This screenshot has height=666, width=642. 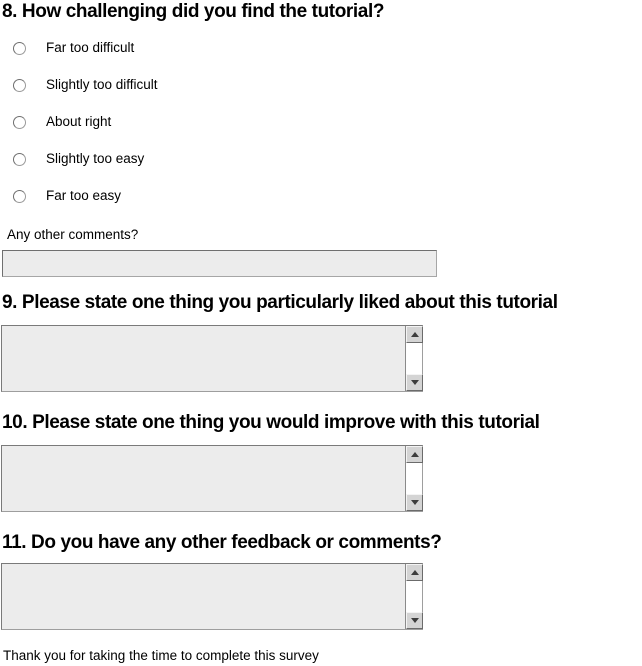 I want to click on question-9-textarea, so click(x=203, y=358).